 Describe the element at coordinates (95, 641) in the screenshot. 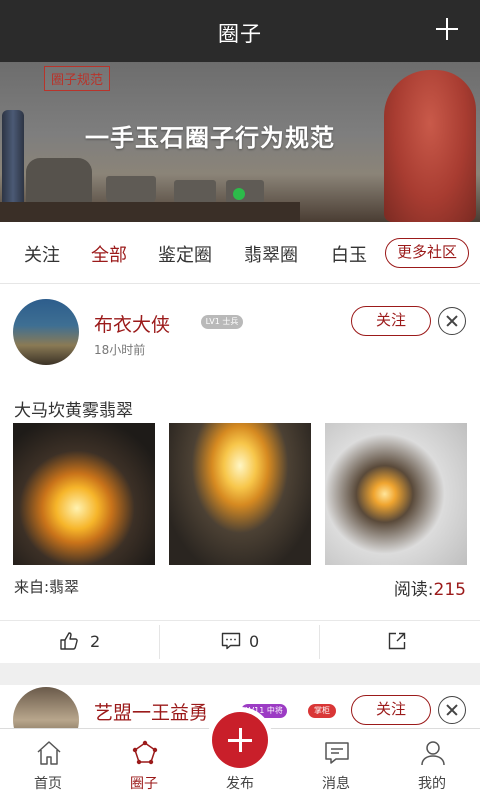

I see `like-count: 2` at that location.